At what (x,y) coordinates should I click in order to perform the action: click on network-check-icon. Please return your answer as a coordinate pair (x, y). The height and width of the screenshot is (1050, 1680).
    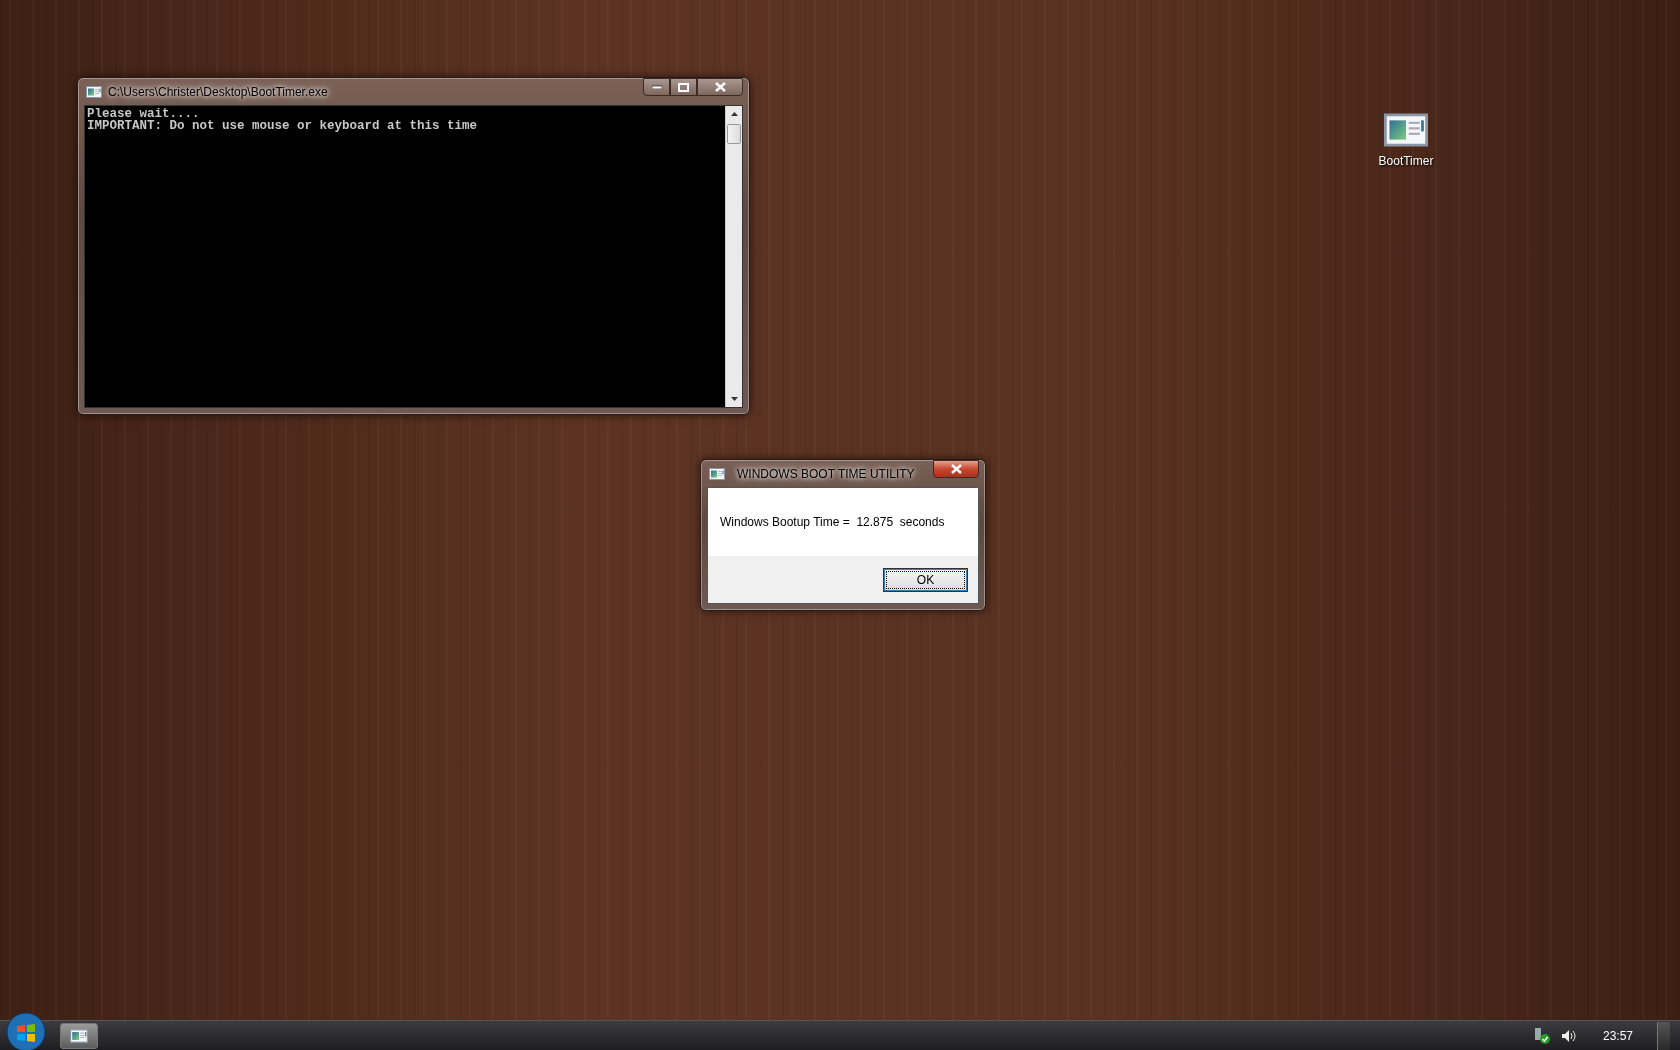
    Looking at the image, I should click on (1541, 1035).